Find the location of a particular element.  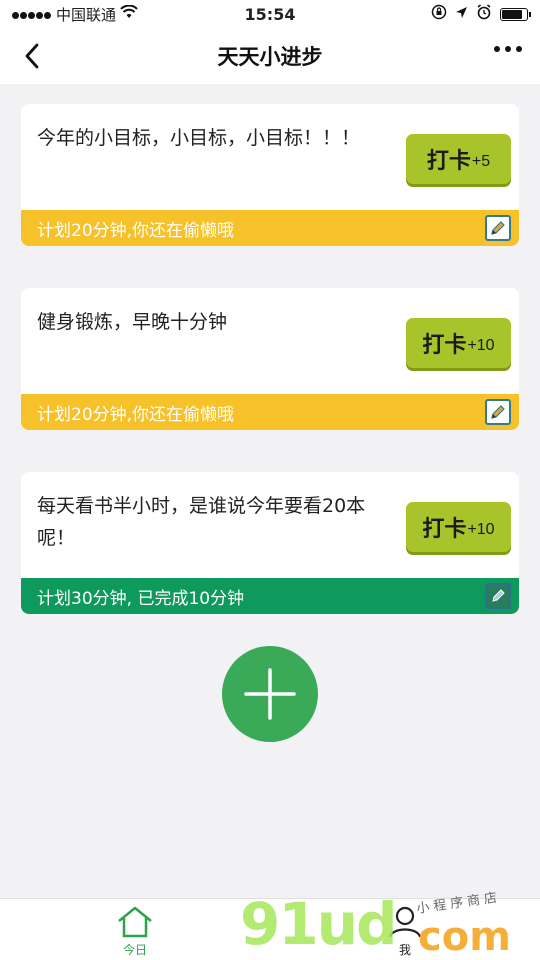

goal-status-bar: 计划30分钟, 已完成10分钟 is located at coordinates (270, 596).